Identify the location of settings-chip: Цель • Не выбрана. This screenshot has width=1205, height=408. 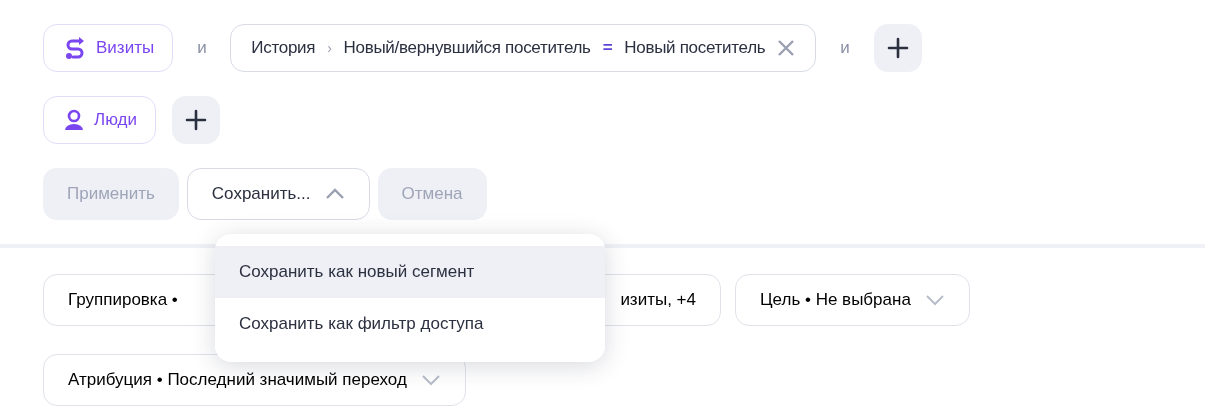
(852, 300).